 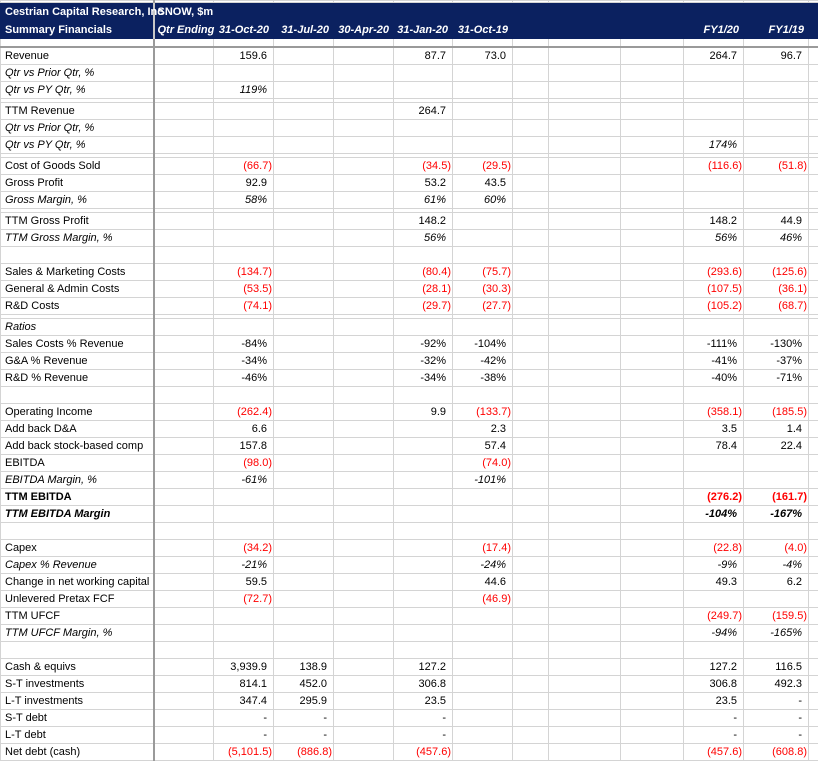 I want to click on value-cell: -71%, so click(x=776, y=378).